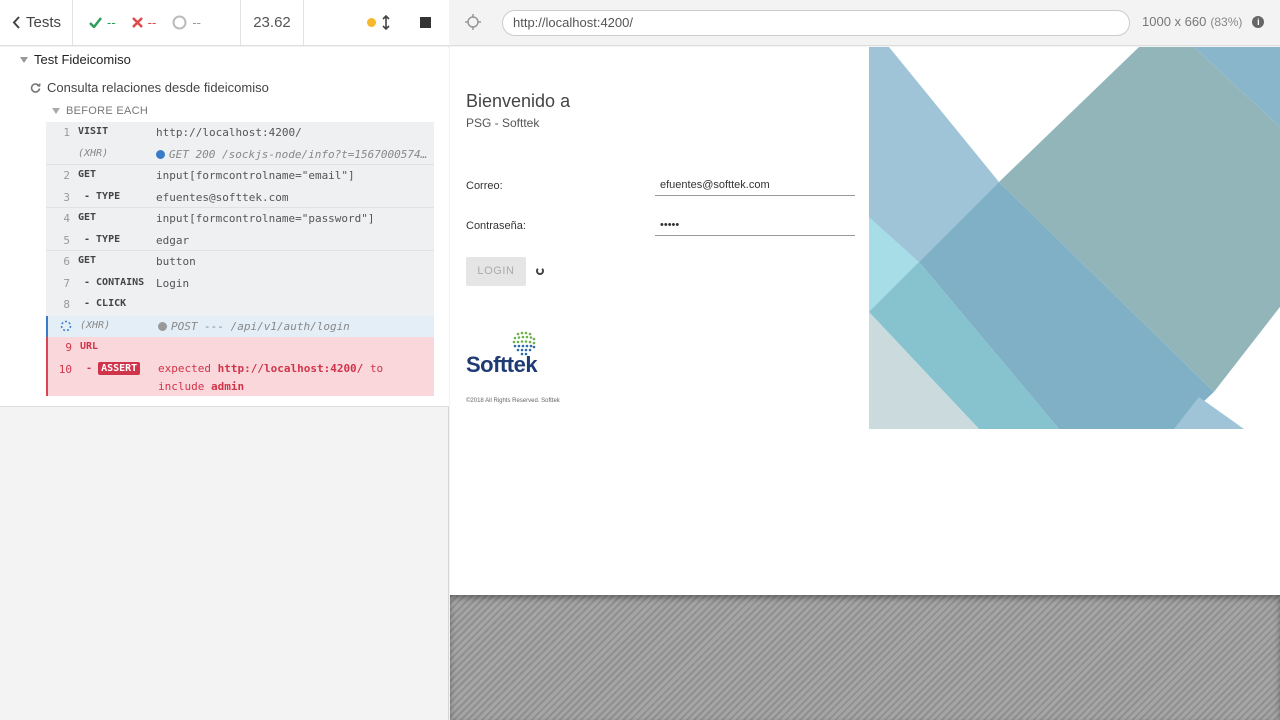 This screenshot has width=1280, height=720. Describe the element at coordinates (1174, 21) in the screenshot. I see `viewport-size: 1000 x 660` at that location.